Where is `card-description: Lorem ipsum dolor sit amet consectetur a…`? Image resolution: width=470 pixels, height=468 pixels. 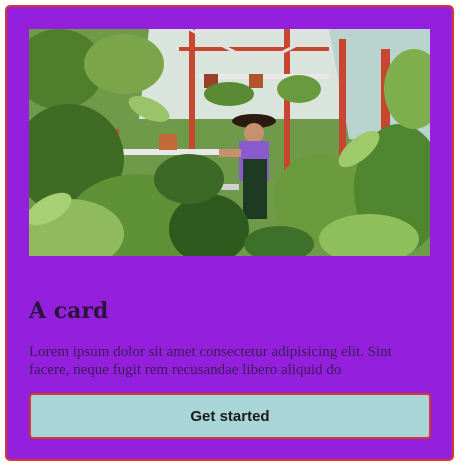 card-description: Lorem ipsum dolor sit amet consectetur a… is located at coordinates (210, 361).